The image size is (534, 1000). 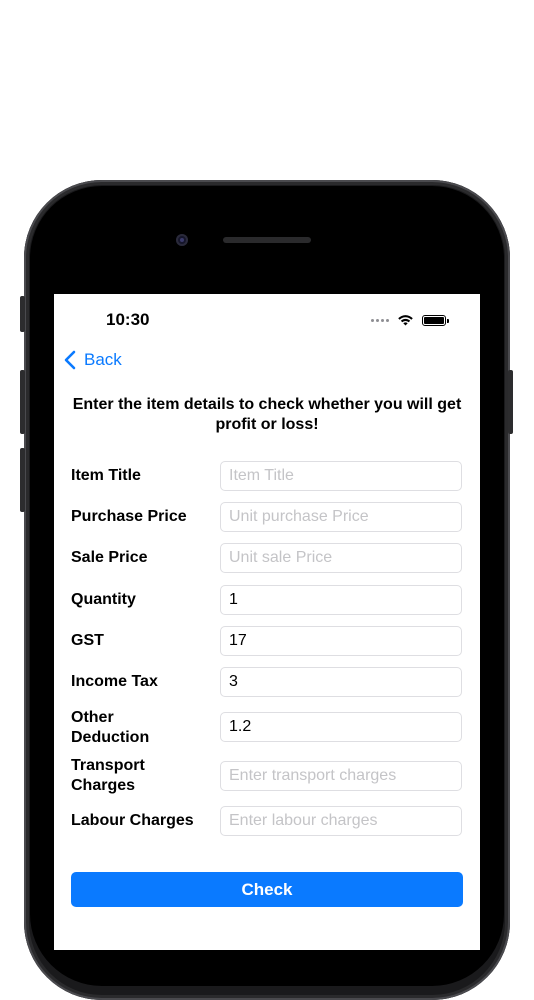 What do you see at coordinates (129, 516) in the screenshot?
I see `purchase-price-label: Purchase Price` at bounding box center [129, 516].